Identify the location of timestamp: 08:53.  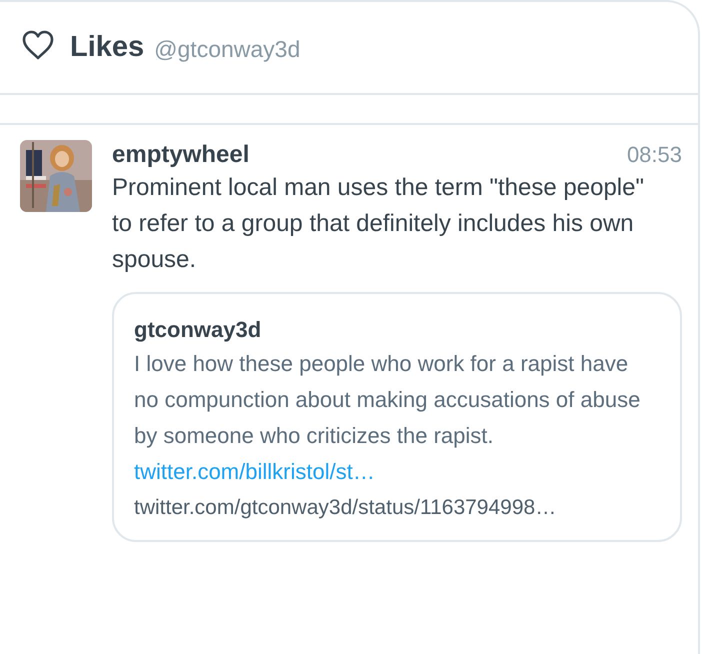
(654, 155).